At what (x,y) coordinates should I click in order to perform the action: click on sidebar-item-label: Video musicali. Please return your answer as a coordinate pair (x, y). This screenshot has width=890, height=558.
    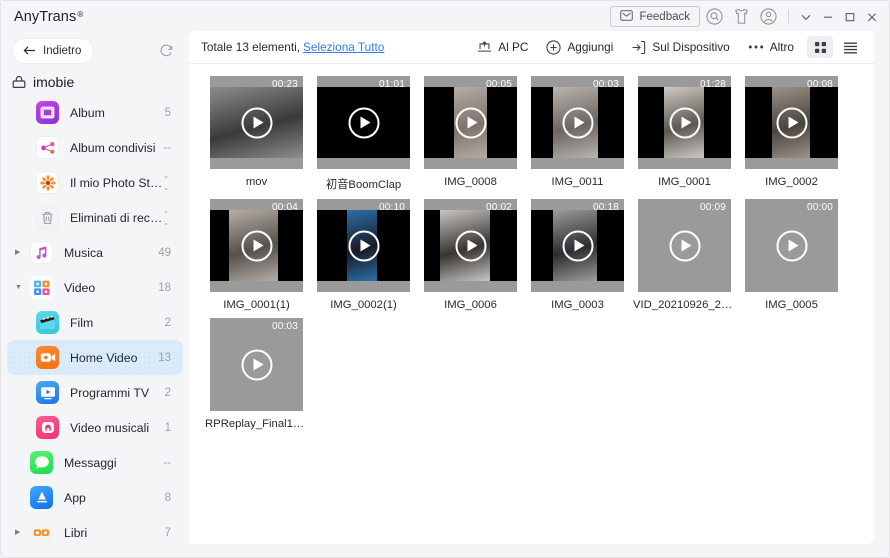
    Looking at the image, I should click on (110, 427).